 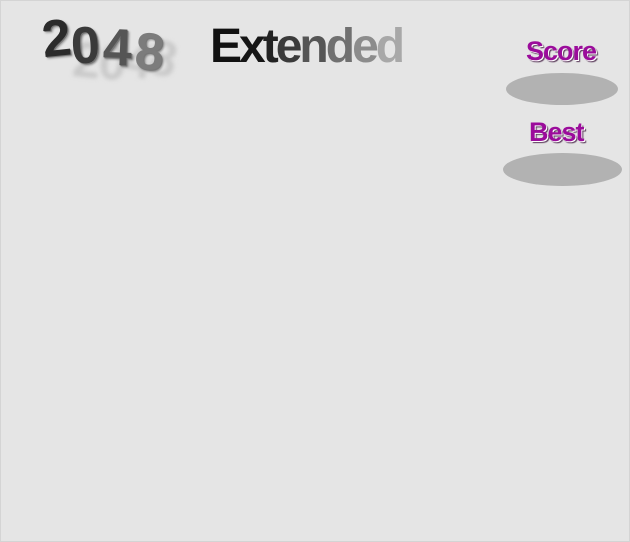 What do you see at coordinates (557, 132) in the screenshot?
I see `best-label: Best` at bounding box center [557, 132].